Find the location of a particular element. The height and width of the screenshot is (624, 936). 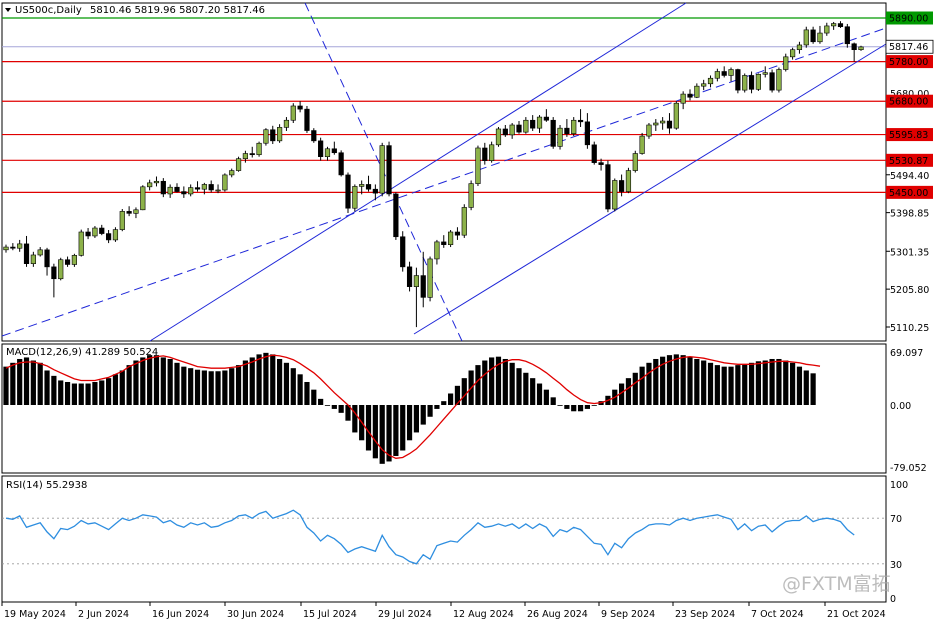

rsi-tick-label: 100 is located at coordinates (899, 485).